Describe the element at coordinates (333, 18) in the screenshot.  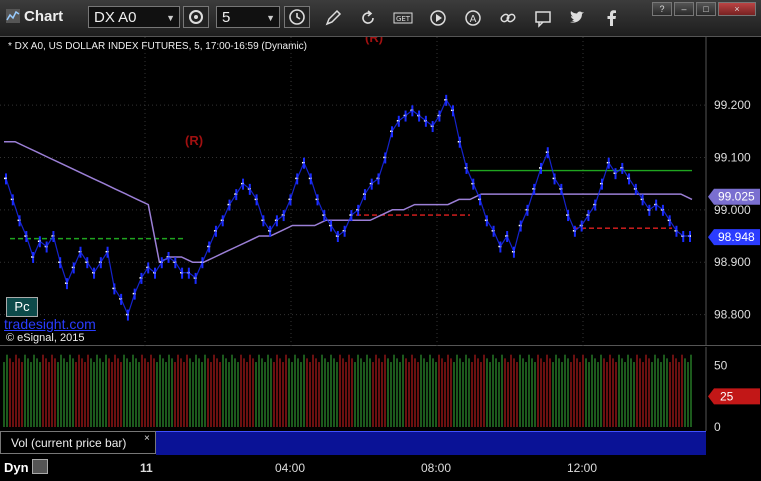
I see `pencil-icon` at that location.